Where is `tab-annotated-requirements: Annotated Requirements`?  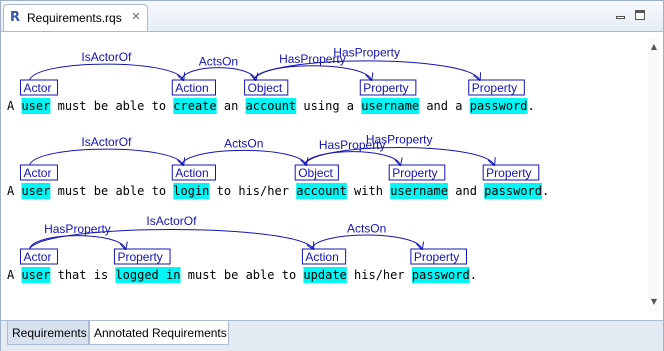 tab-annotated-requirements: Annotated Requirements is located at coordinates (159, 333).